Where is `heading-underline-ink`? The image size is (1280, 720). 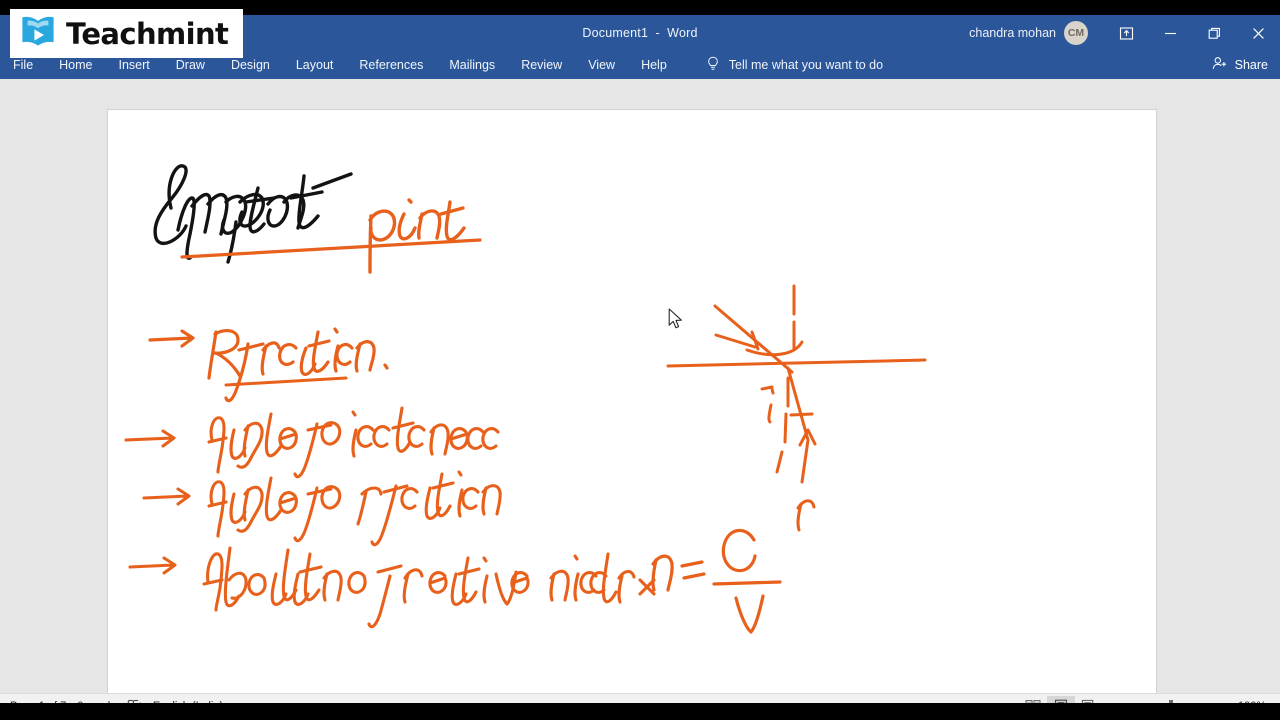 heading-underline-ink is located at coordinates (331, 248).